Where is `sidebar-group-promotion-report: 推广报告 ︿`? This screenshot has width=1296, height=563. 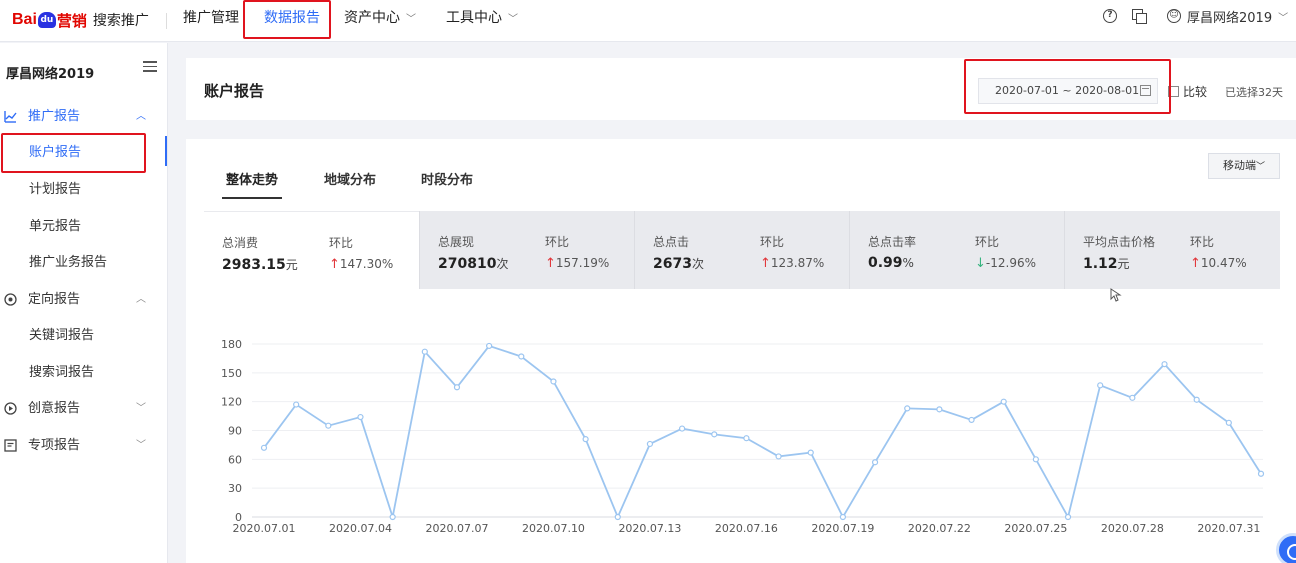
sidebar-group-promotion-report: 推广报告 ︿ is located at coordinates (84, 117).